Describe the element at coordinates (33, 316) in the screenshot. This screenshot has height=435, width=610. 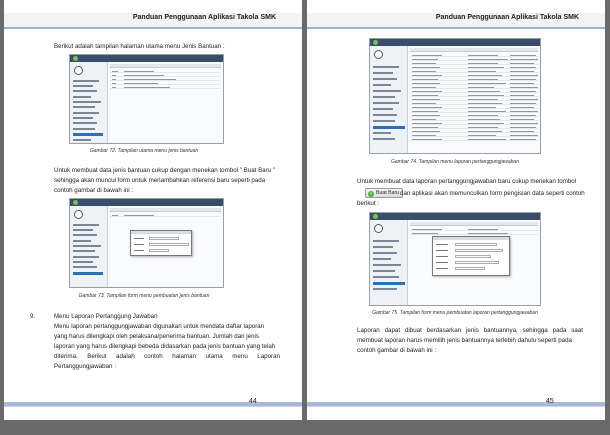
I see `section-number: 9.` at that location.